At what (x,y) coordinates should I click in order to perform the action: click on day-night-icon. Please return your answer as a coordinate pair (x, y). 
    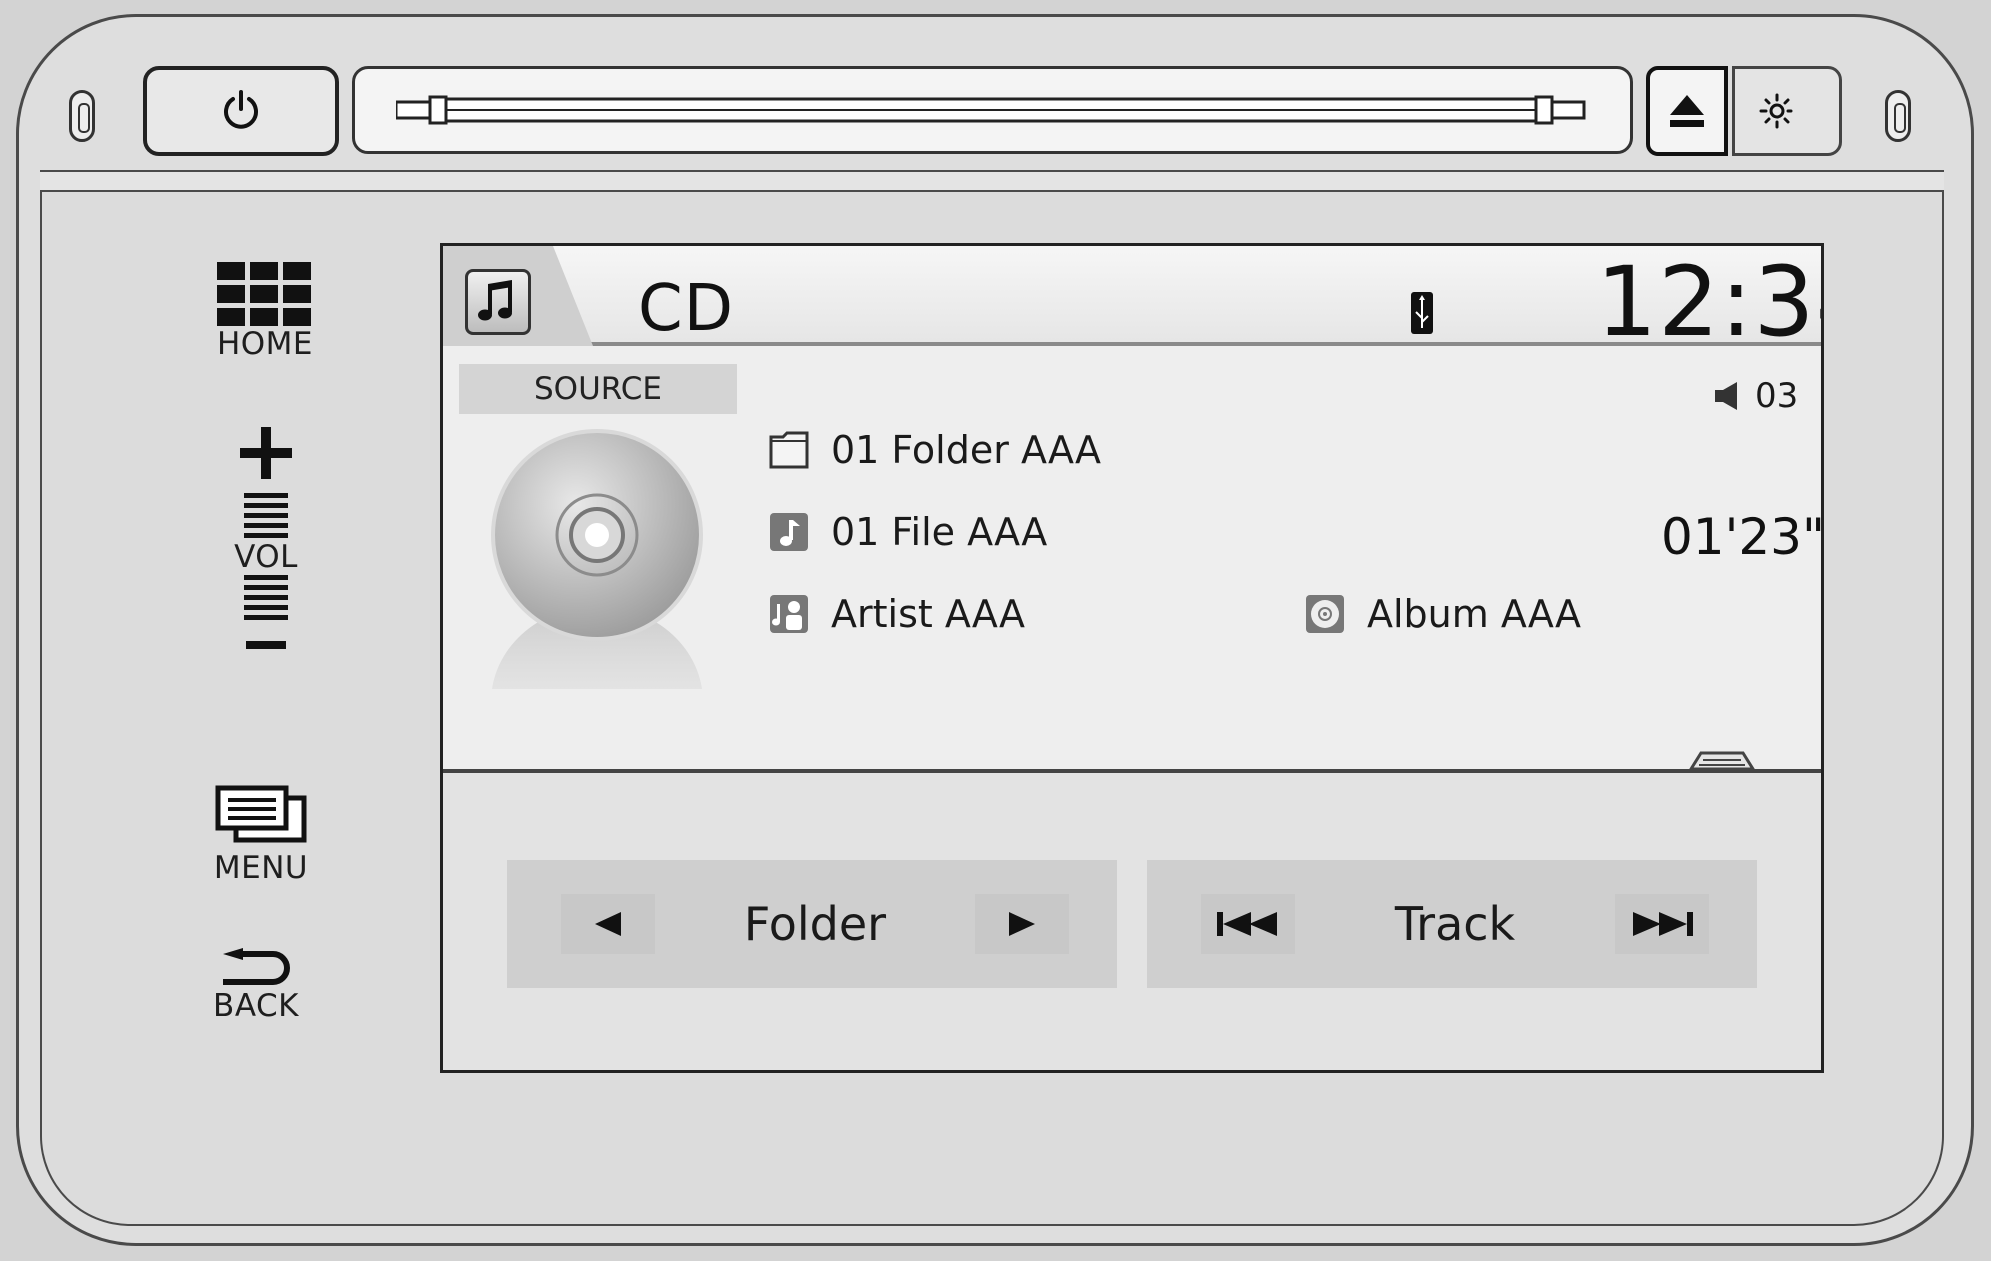
    Looking at the image, I should click on (1785, 111).